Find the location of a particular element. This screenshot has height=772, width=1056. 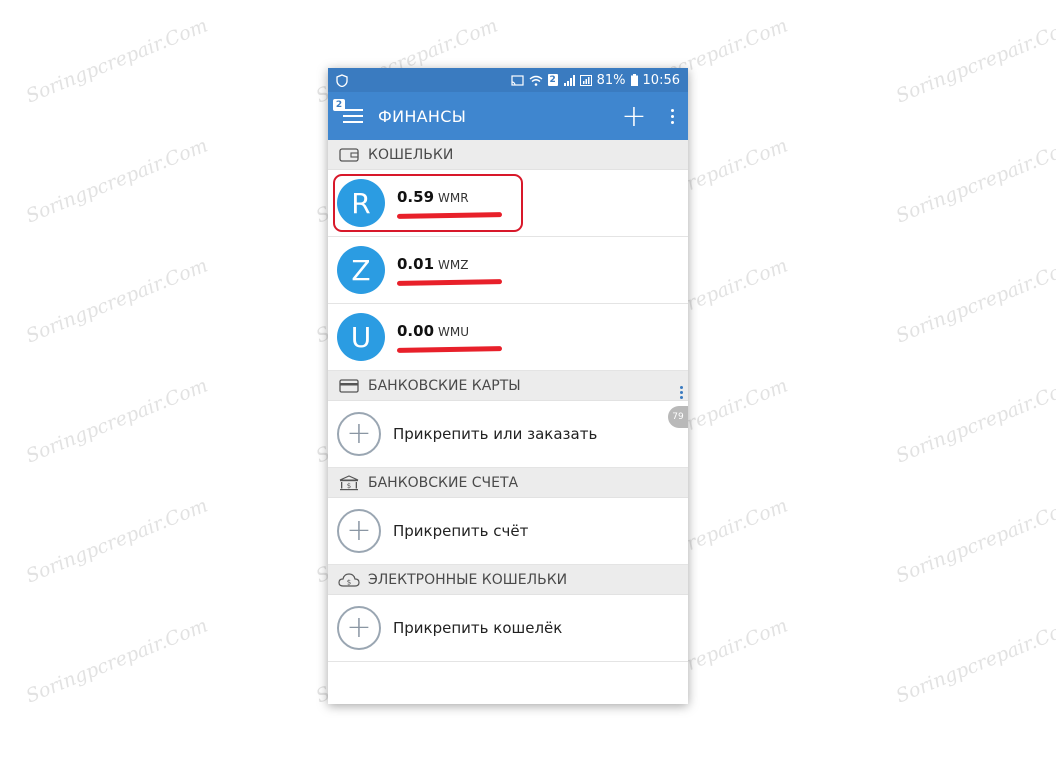

wallet-balance: 0.01 is located at coordinates (416, 263).